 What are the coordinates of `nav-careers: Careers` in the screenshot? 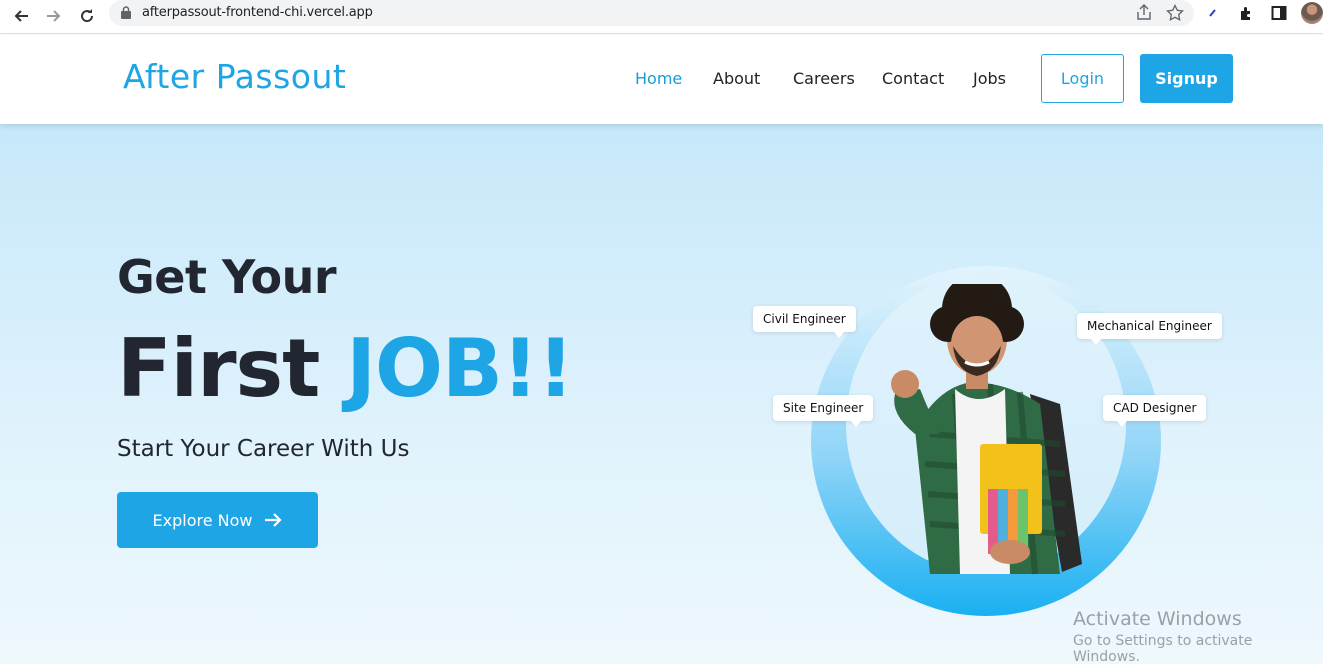 It's located at (824, 78).